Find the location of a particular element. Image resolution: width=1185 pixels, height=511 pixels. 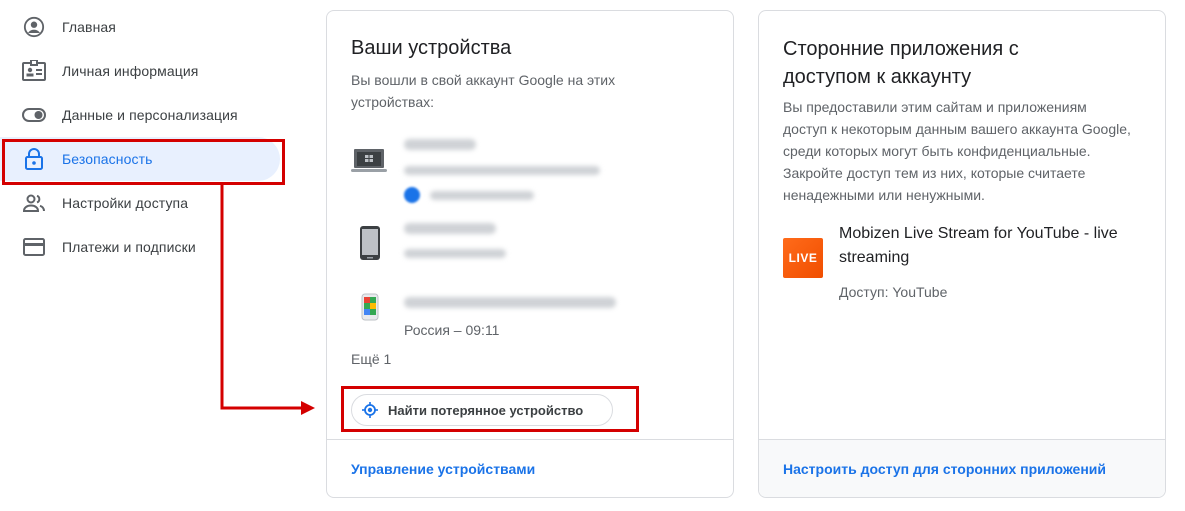

check-circle-icon is located at coordinates (412, 195).